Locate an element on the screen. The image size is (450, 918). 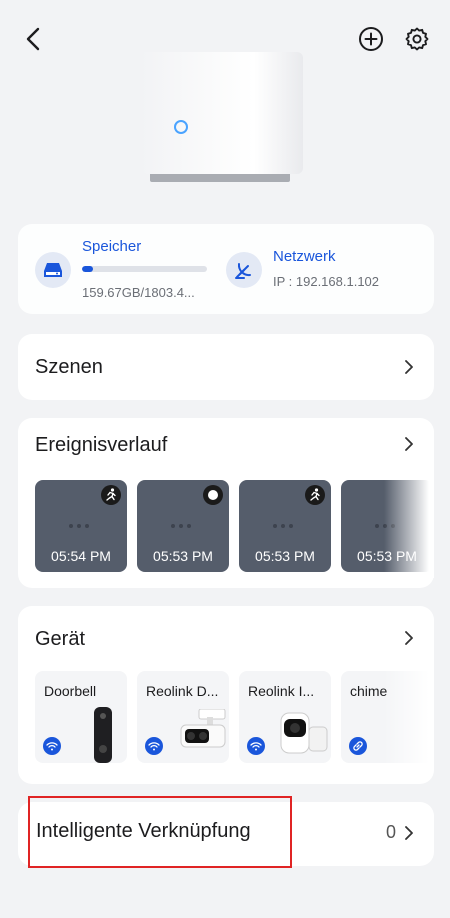
event-time: 05:54 PM is located at coordinates (81, 556).